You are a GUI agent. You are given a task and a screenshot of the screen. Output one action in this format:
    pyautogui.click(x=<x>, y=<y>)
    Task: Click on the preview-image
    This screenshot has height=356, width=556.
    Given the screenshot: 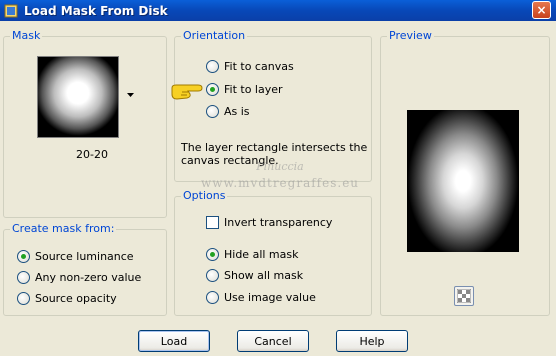 What is the action you would take?
    pyautogui.click(x=463, y=181)
    